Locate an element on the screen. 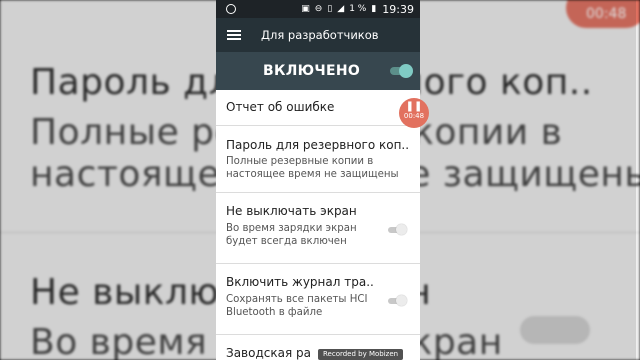  signal-icon: ◢ is located at coordinates (341, 9).